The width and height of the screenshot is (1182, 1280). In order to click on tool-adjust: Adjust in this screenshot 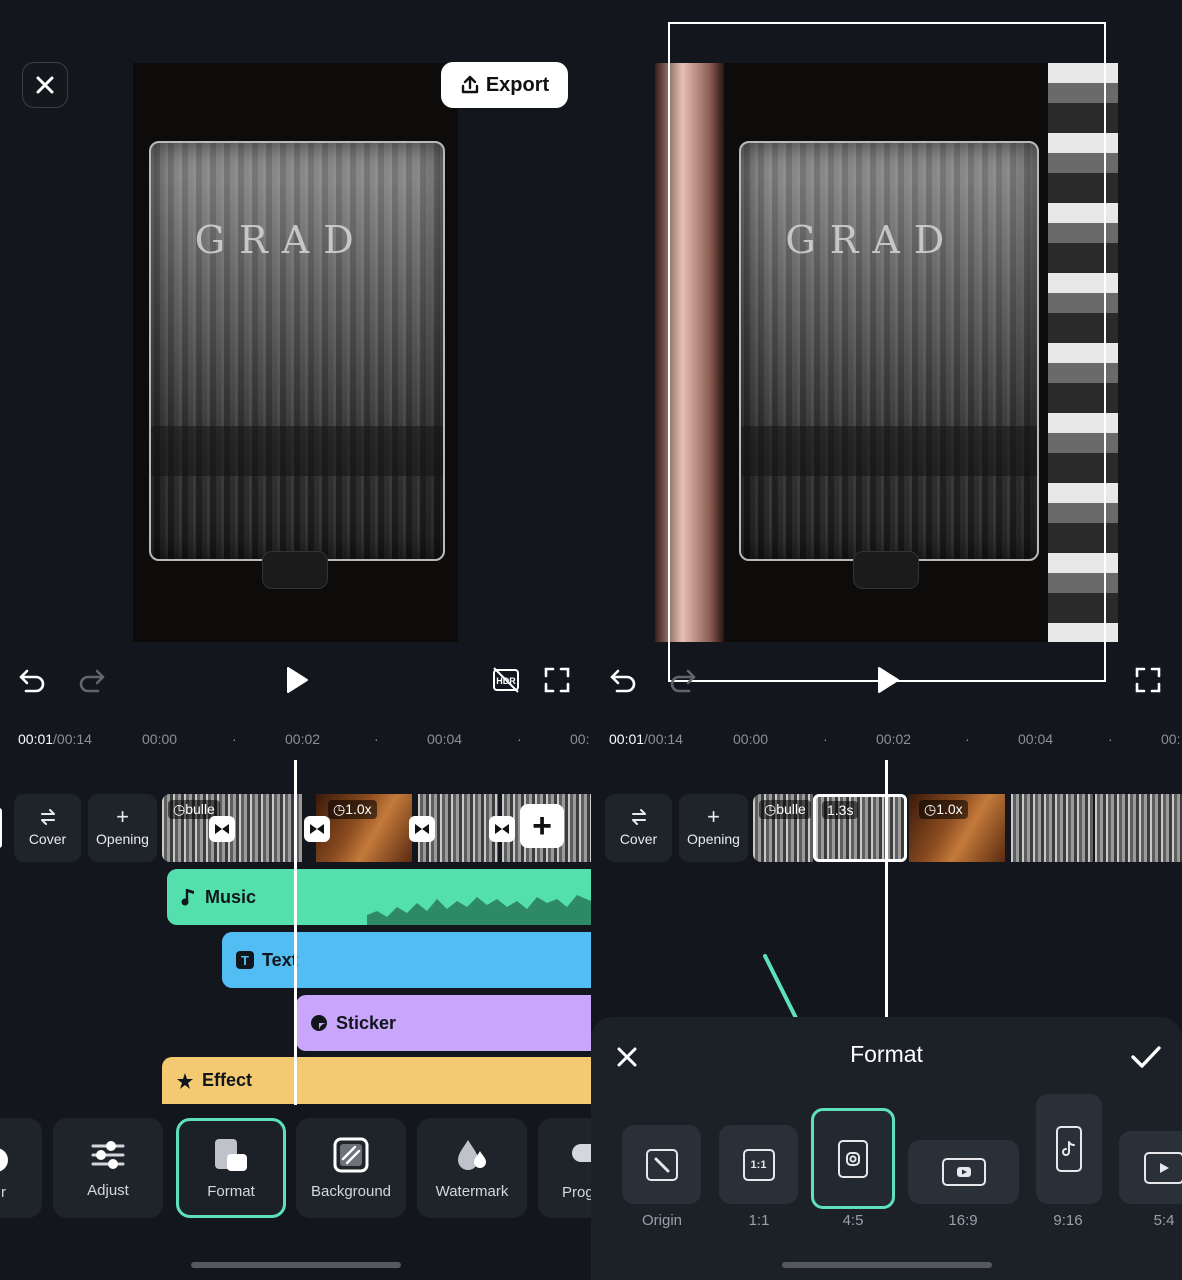, I will do `click(108, 1168)`.